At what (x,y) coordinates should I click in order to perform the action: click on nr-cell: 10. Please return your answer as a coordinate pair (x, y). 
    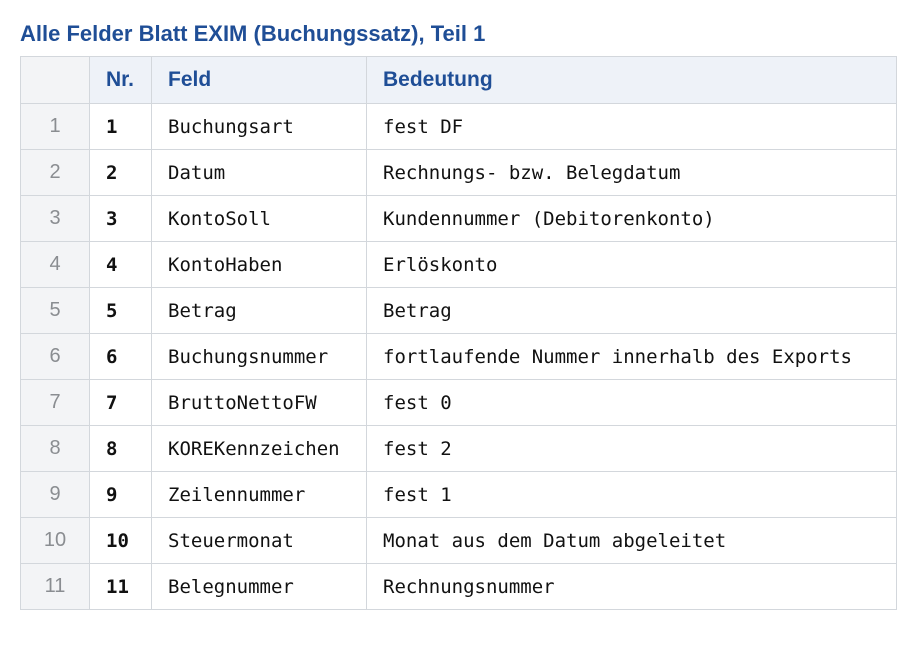
    Looking at the image, I should click on (120, 540).